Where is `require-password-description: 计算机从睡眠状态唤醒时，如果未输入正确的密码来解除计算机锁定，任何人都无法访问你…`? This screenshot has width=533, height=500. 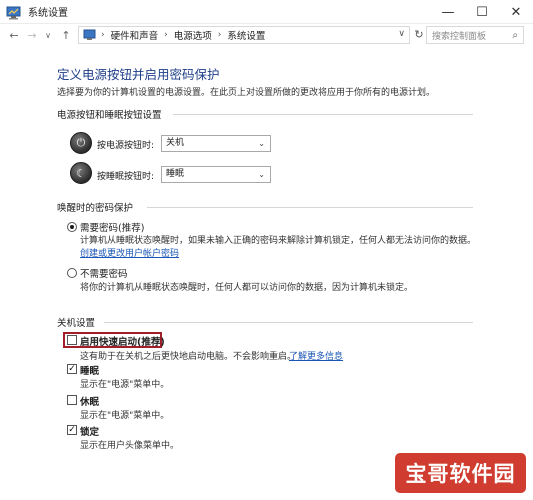
require-password-description: 计算机从睡眠状态唤醒时，如果未输入正确的密码来解除计算机锁定，任何人都无法访问你… is located at coordinates (278, 241).